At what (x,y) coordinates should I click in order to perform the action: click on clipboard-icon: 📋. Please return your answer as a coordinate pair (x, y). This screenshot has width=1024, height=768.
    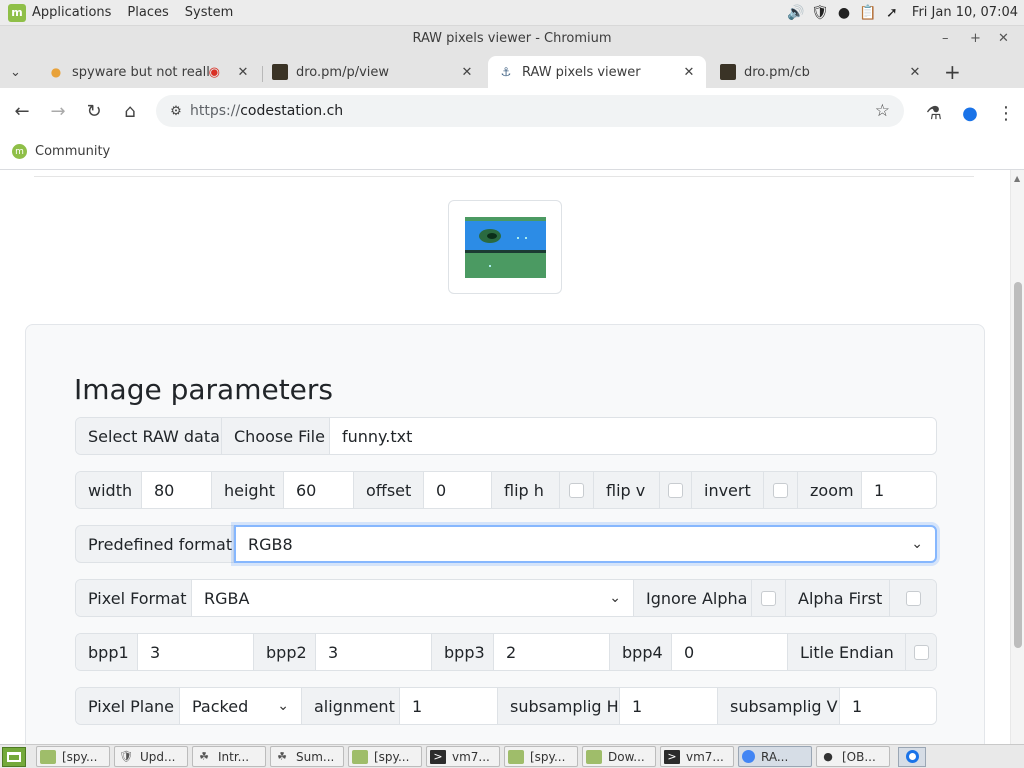
    Looking at the image, I should click on (868, 13).